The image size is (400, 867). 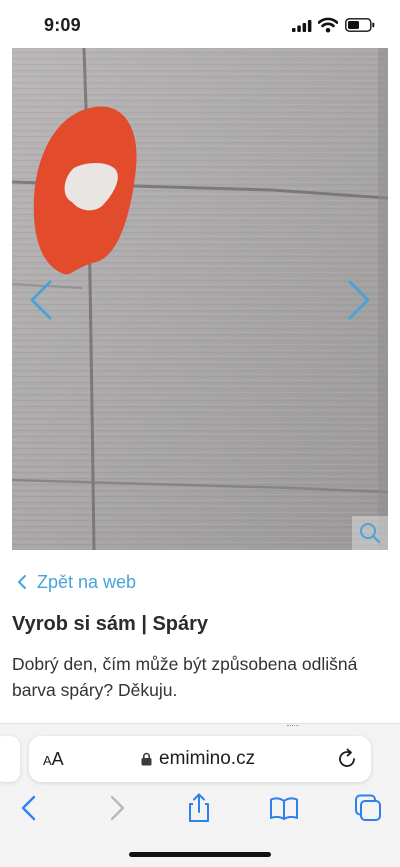 What do you see at coordinates (200, 25) in the screenshot?
I see `status-bar: 9:09` at bounding box center [200, 25].